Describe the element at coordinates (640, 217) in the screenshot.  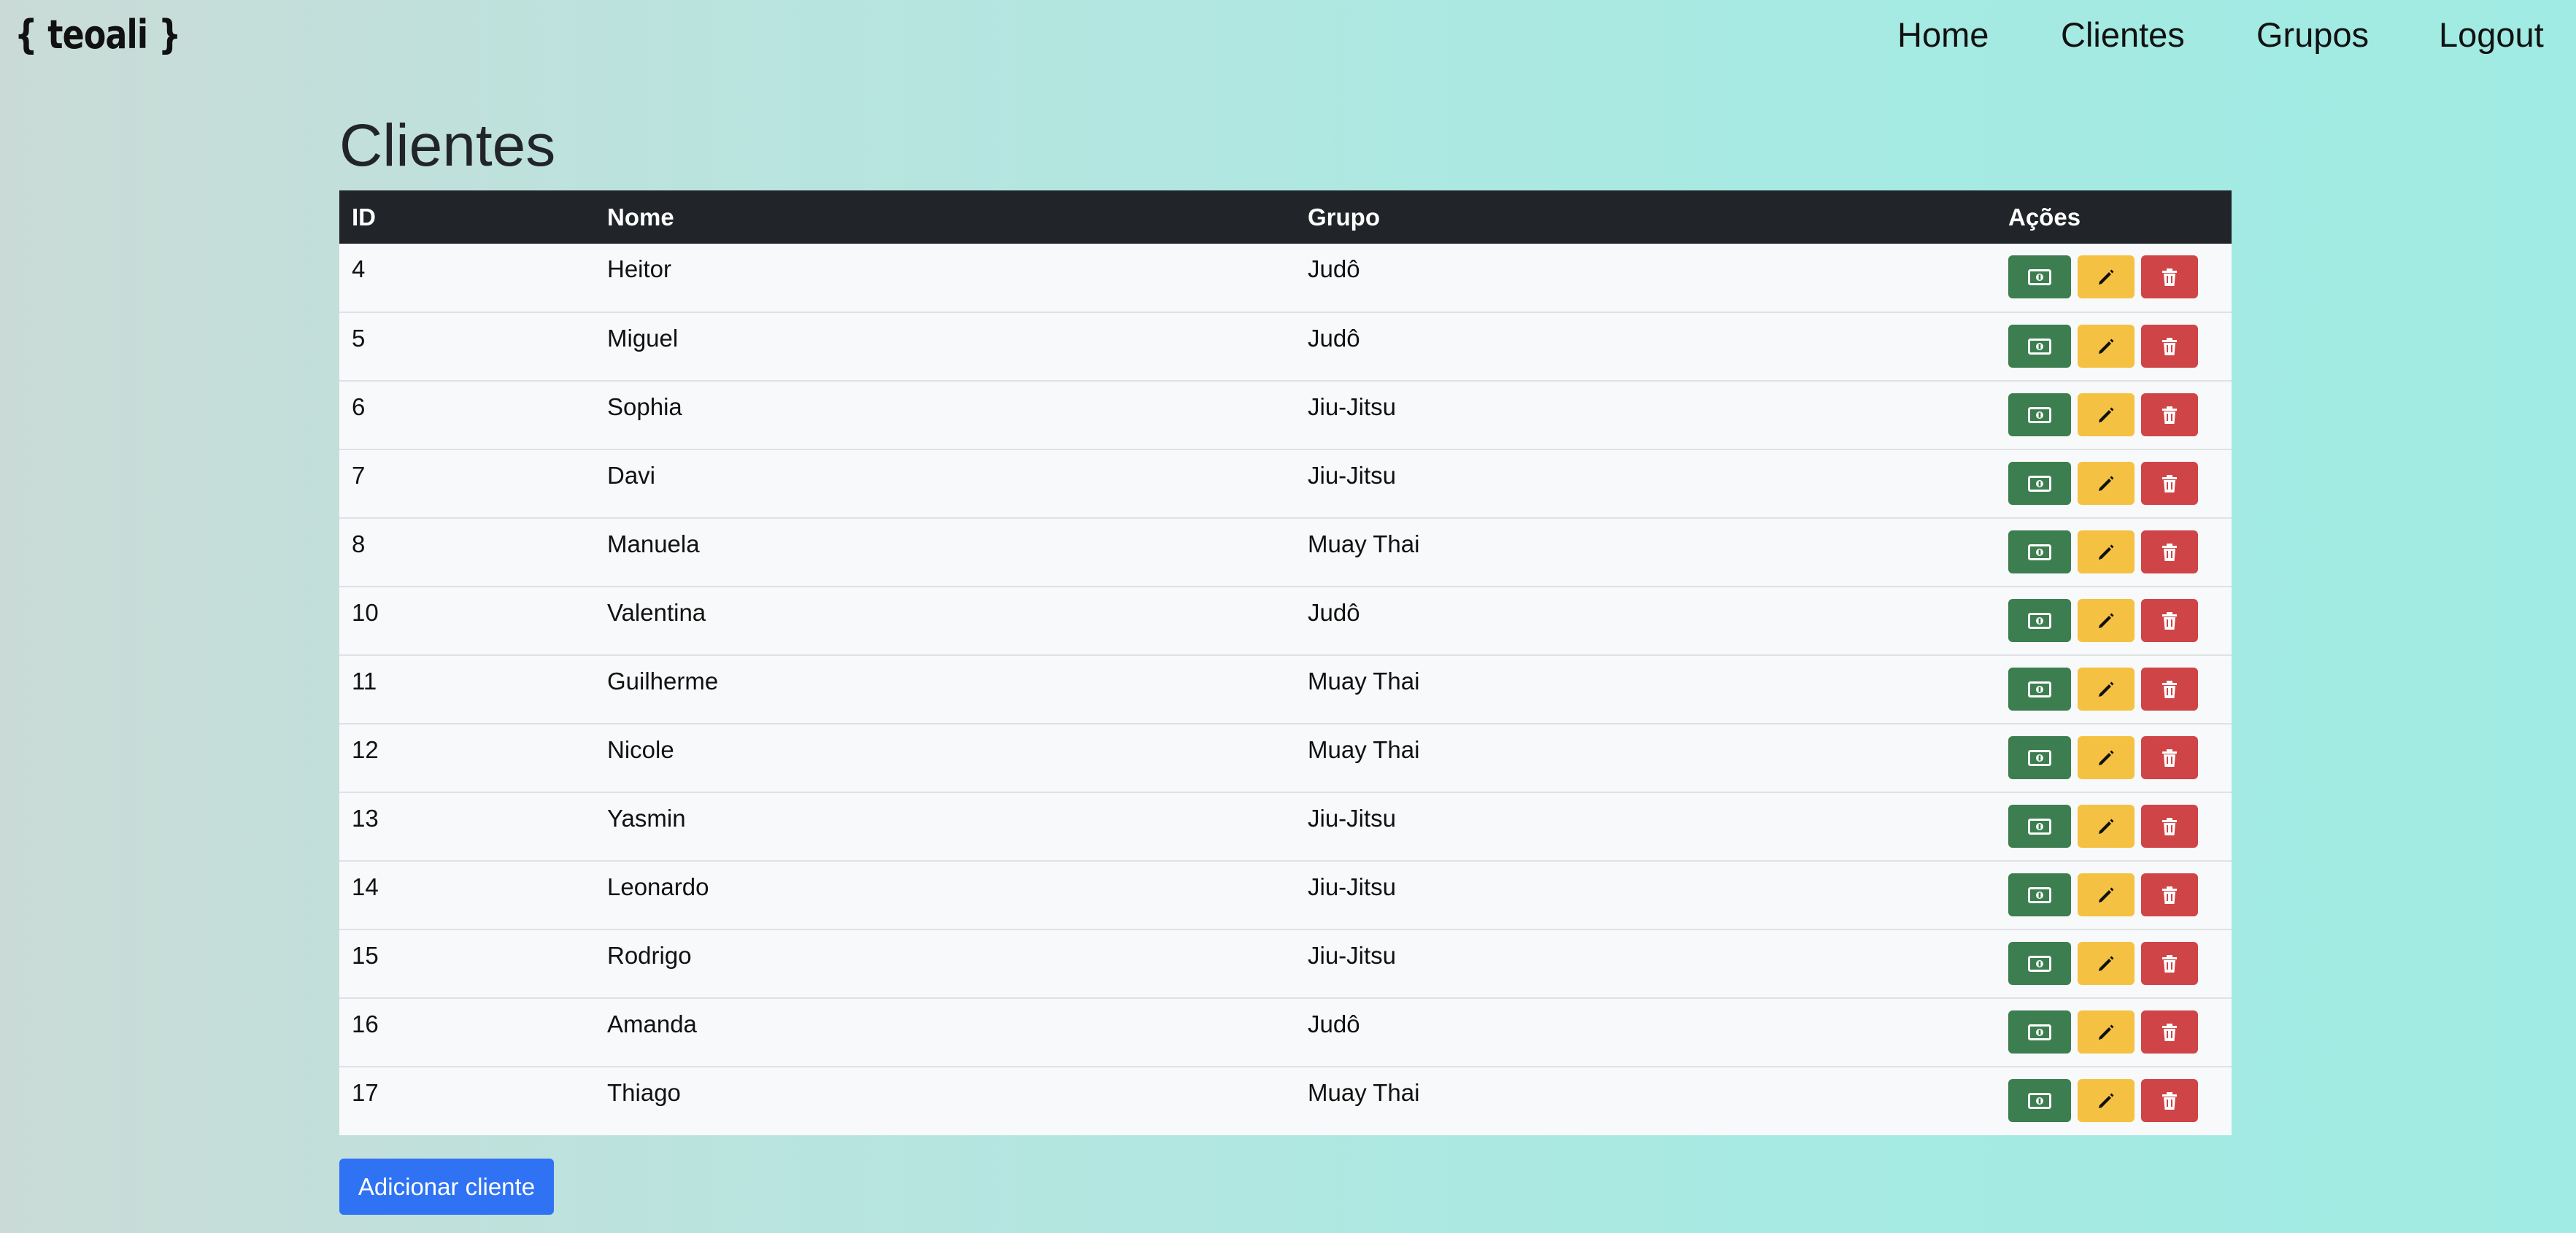
I see `column-header-nome: Nome` at that location.